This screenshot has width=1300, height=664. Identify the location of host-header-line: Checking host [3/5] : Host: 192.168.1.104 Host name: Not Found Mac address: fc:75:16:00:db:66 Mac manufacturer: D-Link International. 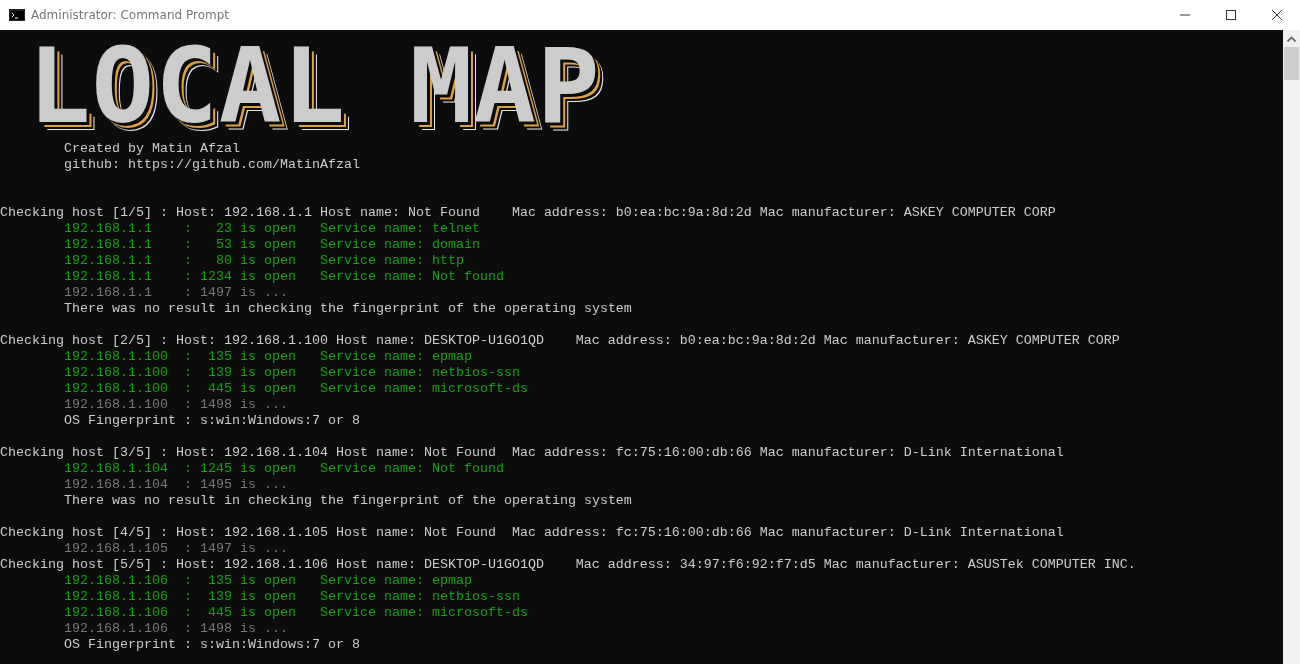
(532, 453).